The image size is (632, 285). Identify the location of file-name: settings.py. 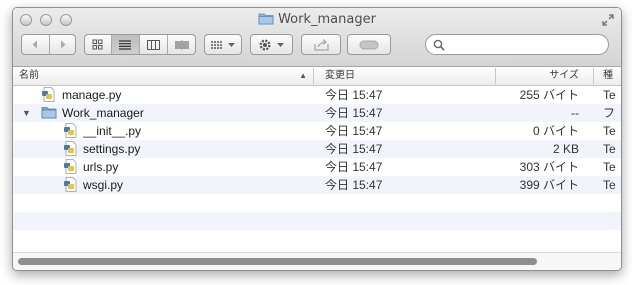
(112, 149).